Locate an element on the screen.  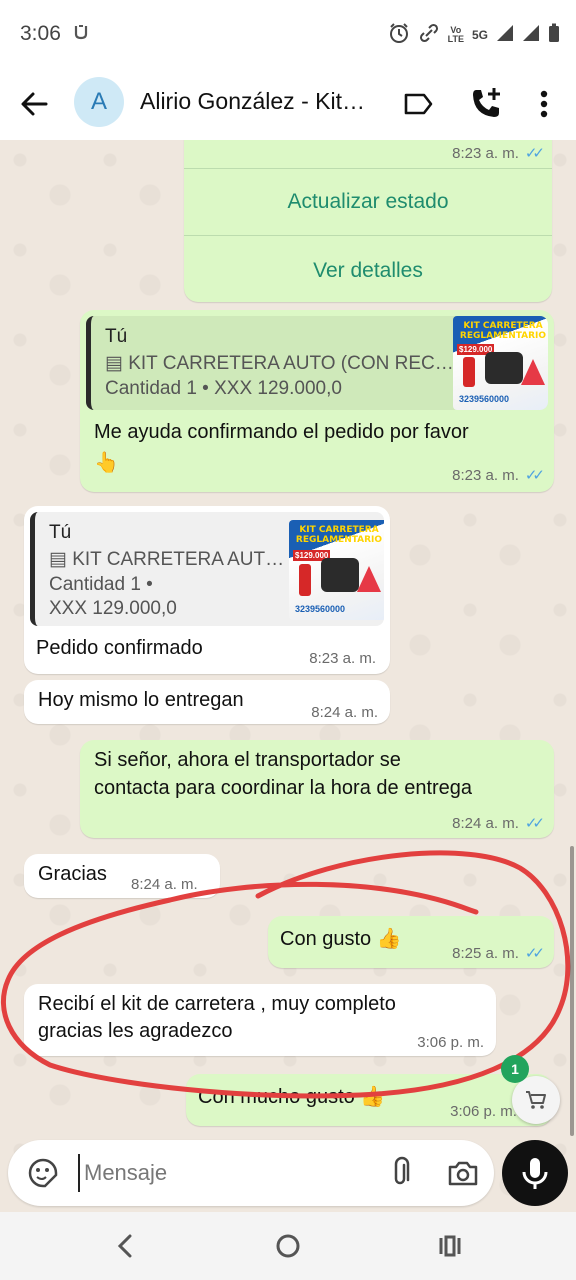
arrow-left-icon is located at coordinates (34, 104).